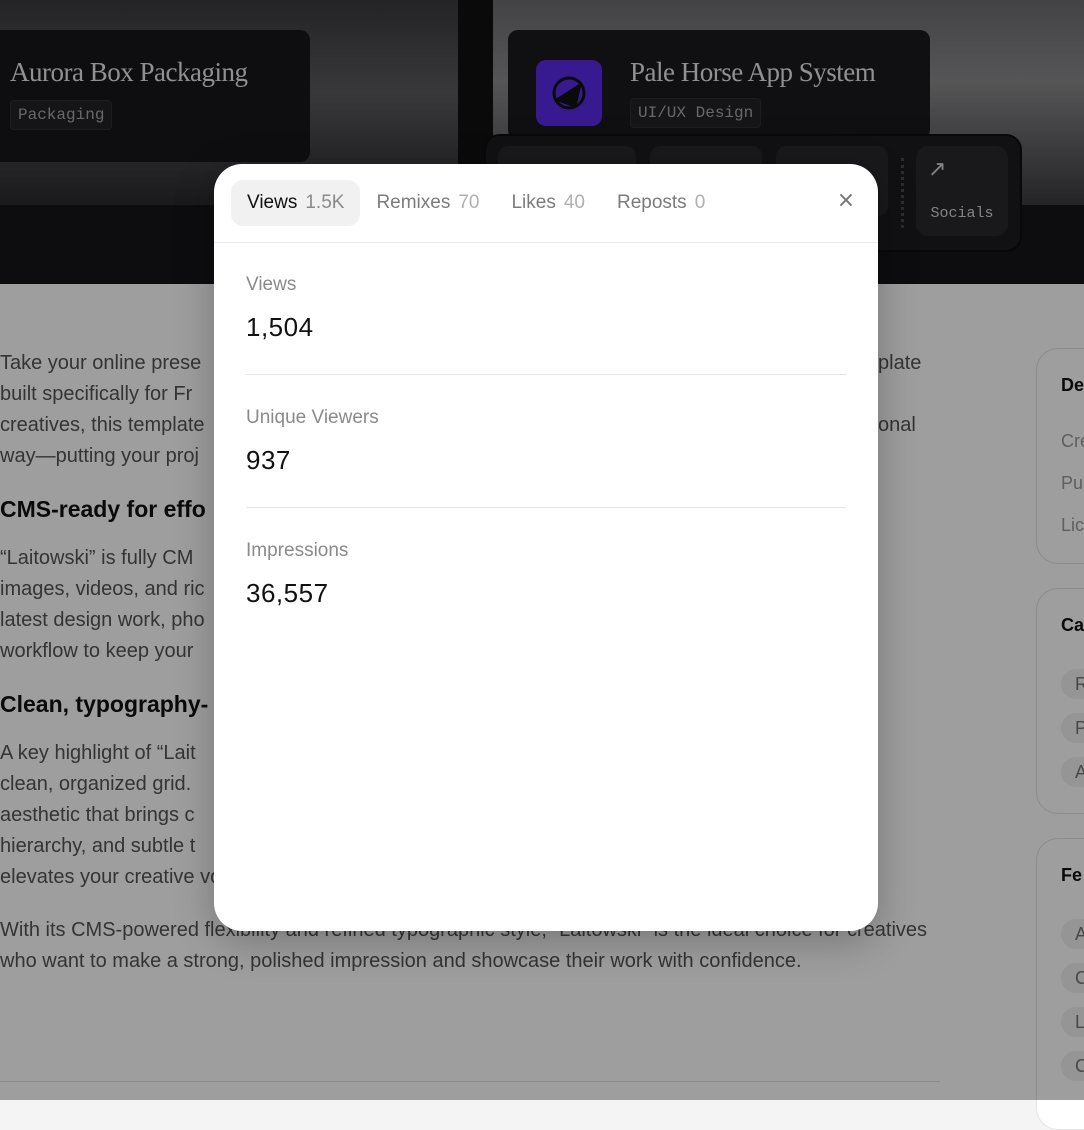  I want to click on stat-value: 937, so click(268, 460).